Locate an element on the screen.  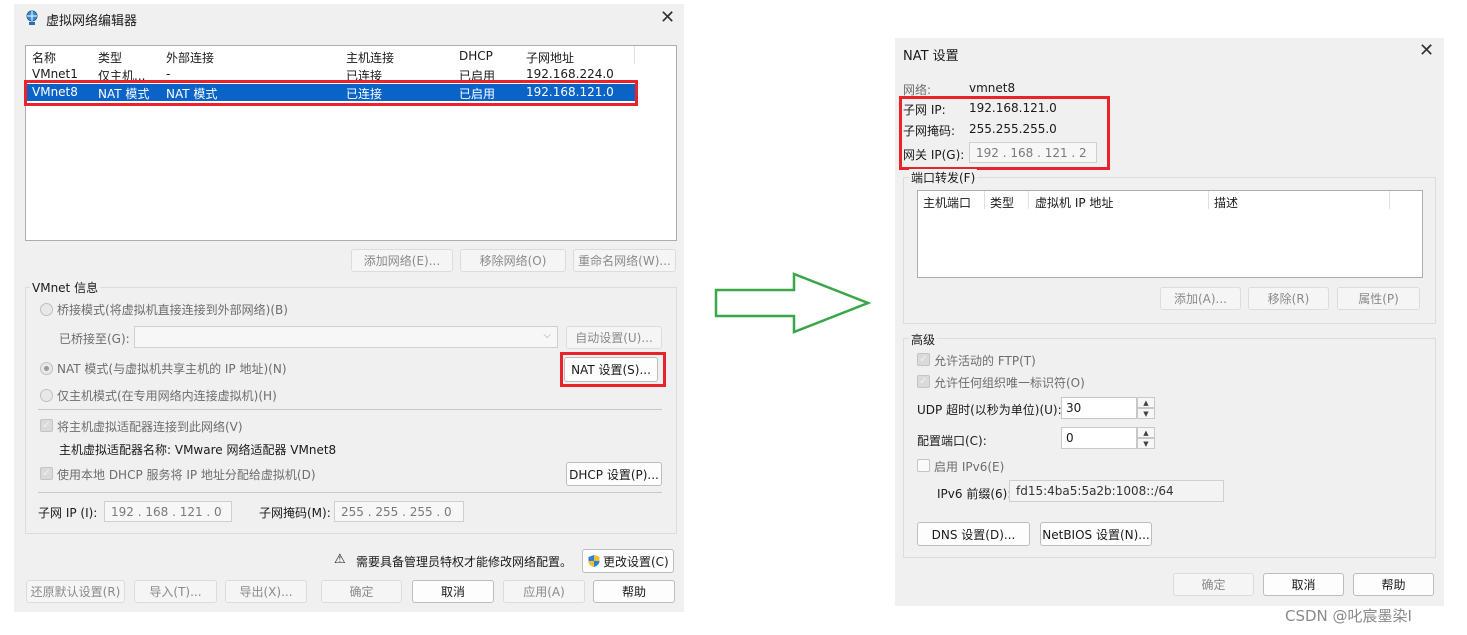
column-header: 外部连接 is located at coordinates (190, 57).